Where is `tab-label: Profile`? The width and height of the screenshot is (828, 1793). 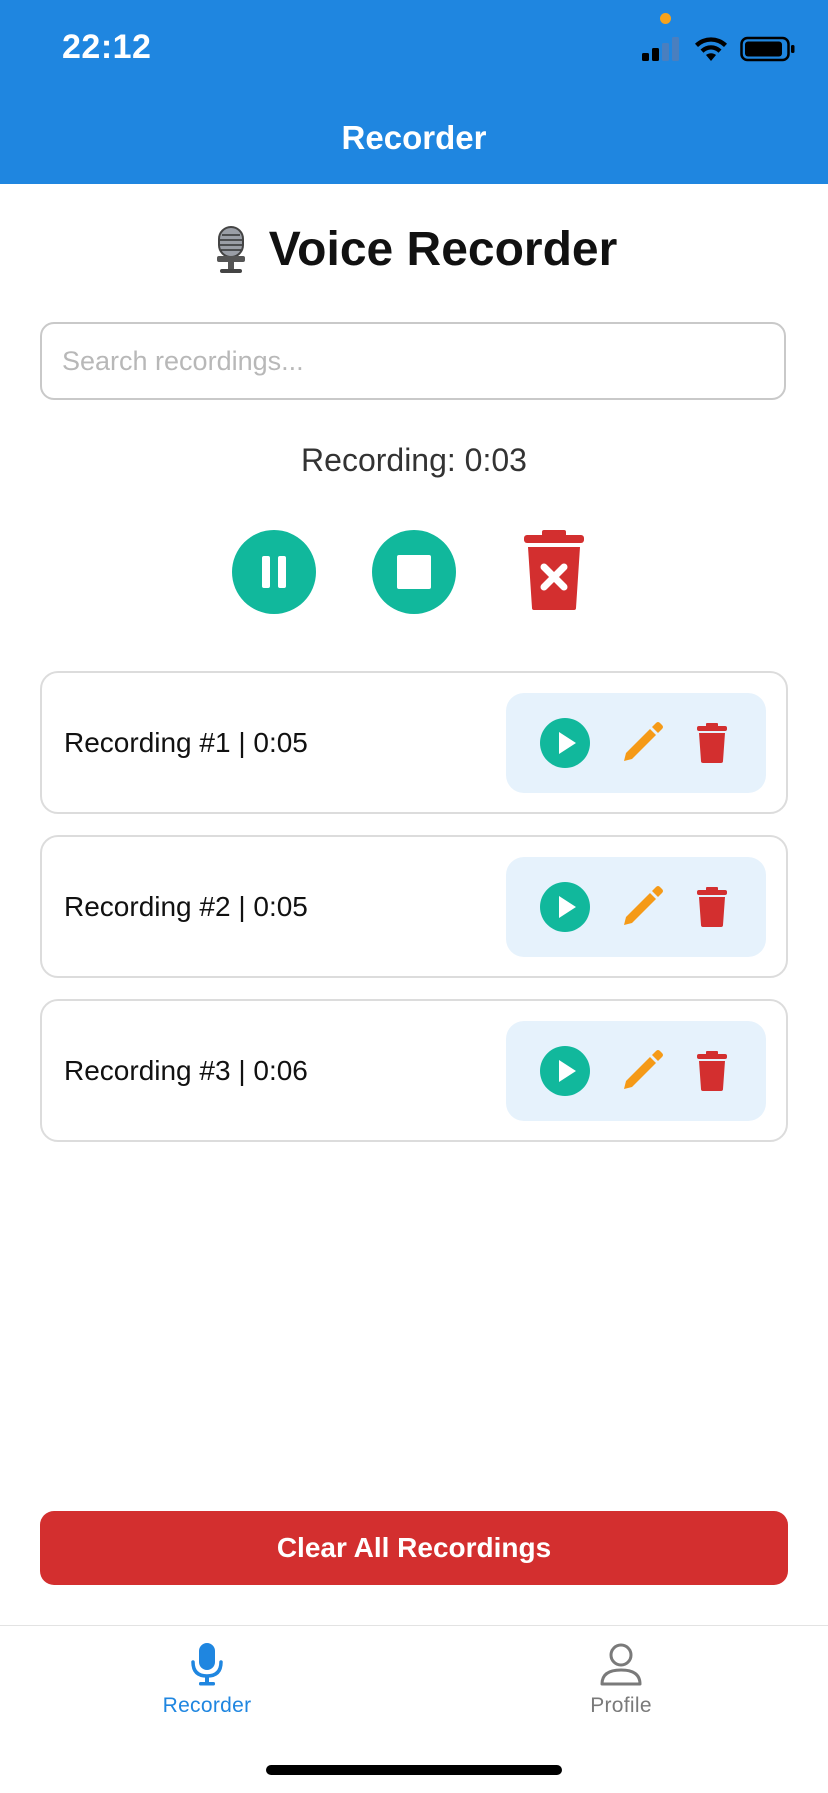
tab-label: Profile is located at coordinates (621, 1705).